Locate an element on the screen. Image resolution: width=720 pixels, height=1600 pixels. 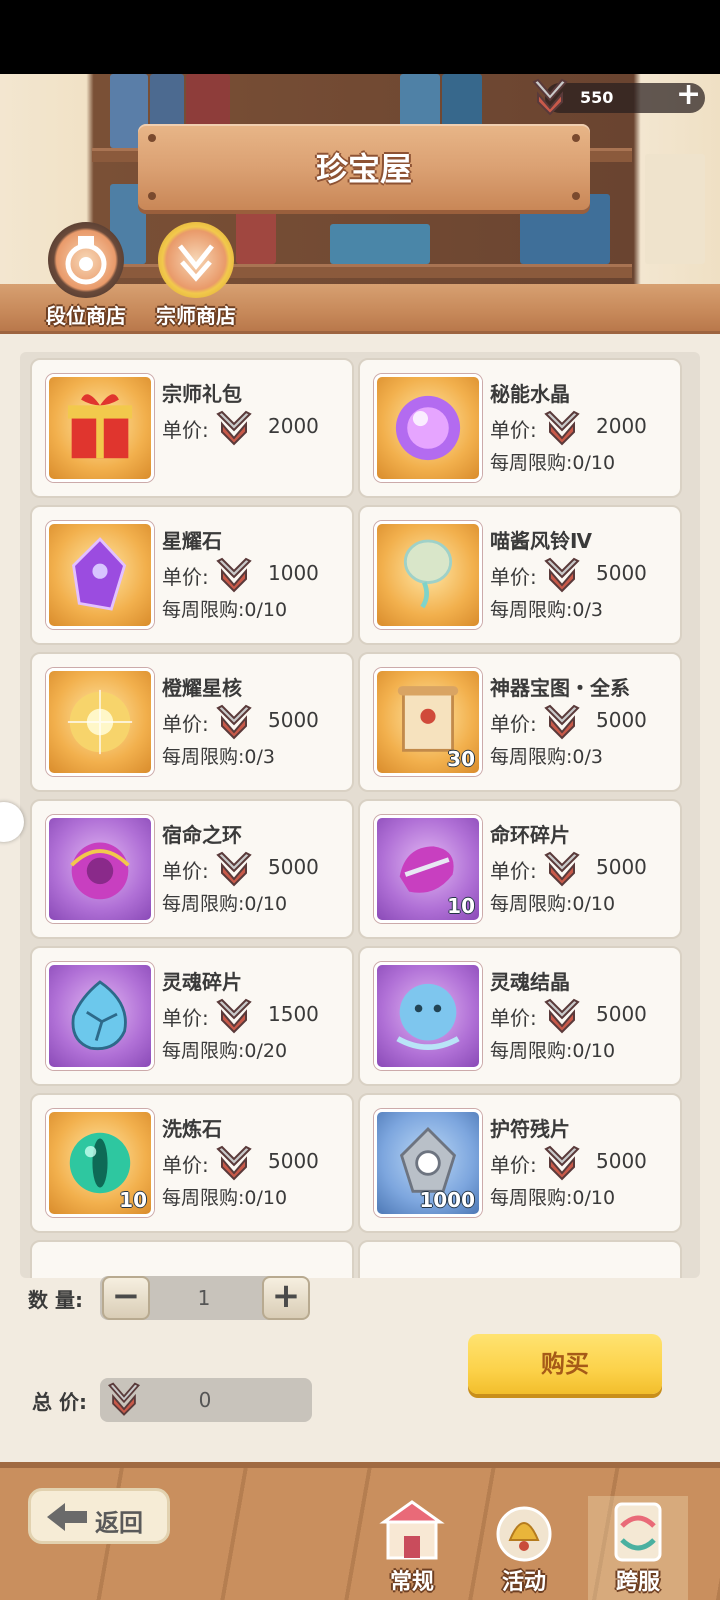
back-label: 返回 is located at coordinates (119, 1523).